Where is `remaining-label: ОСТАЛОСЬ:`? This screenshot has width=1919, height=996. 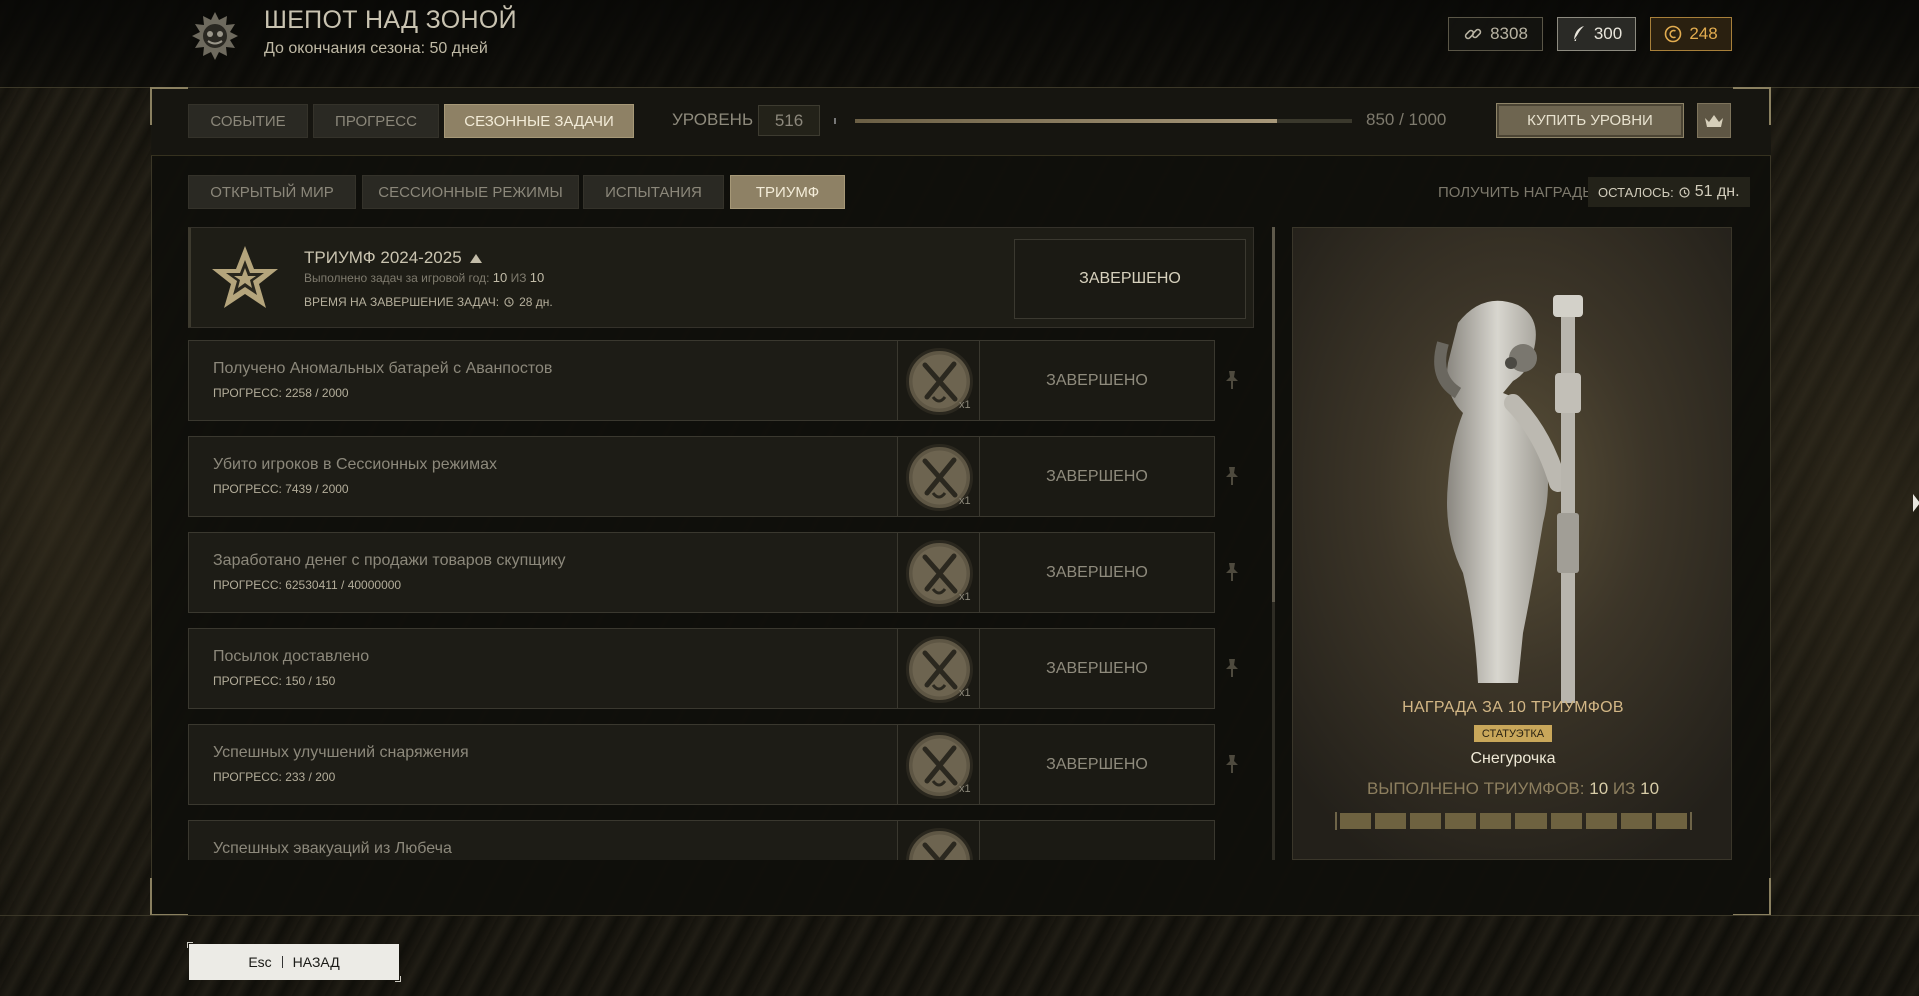
remaining-label: ОСТАЛОСЬ: is located at coordinates (1636, 192).